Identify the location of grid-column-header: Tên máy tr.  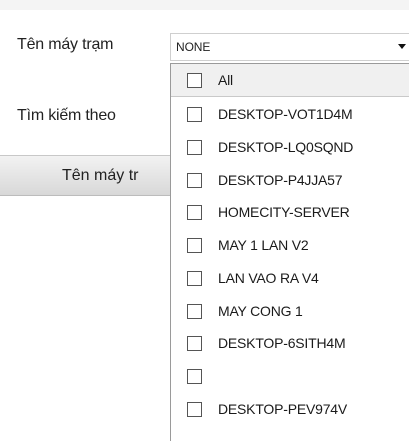
(87, 175).